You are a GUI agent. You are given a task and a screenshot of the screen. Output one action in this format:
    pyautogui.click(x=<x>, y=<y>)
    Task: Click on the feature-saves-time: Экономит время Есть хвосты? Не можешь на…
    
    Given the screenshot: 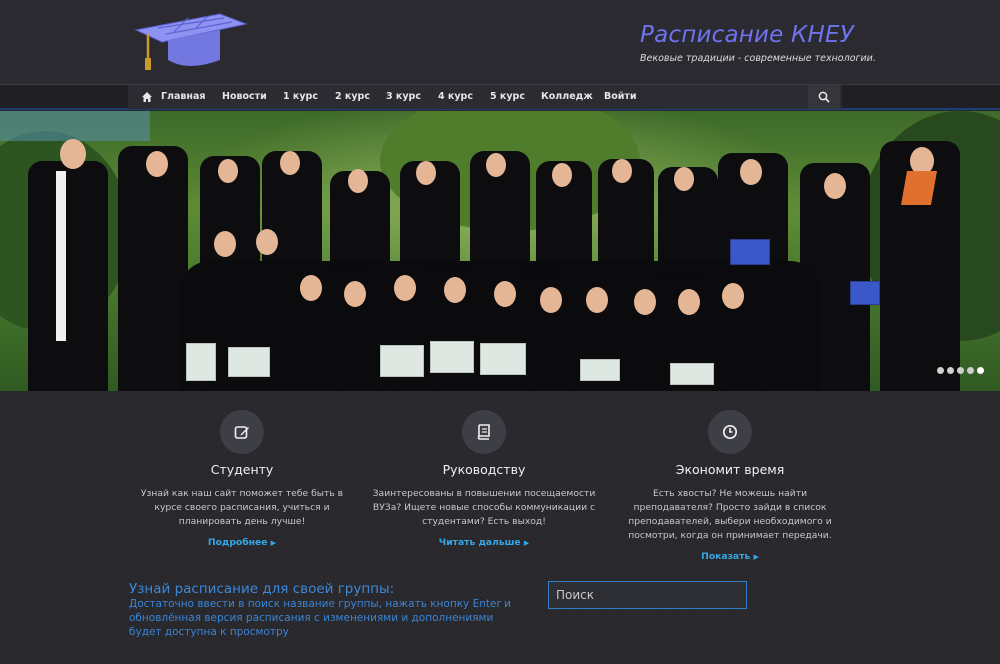 What is the action you would take?
    pyautogui.click(x=730, y=486)
    